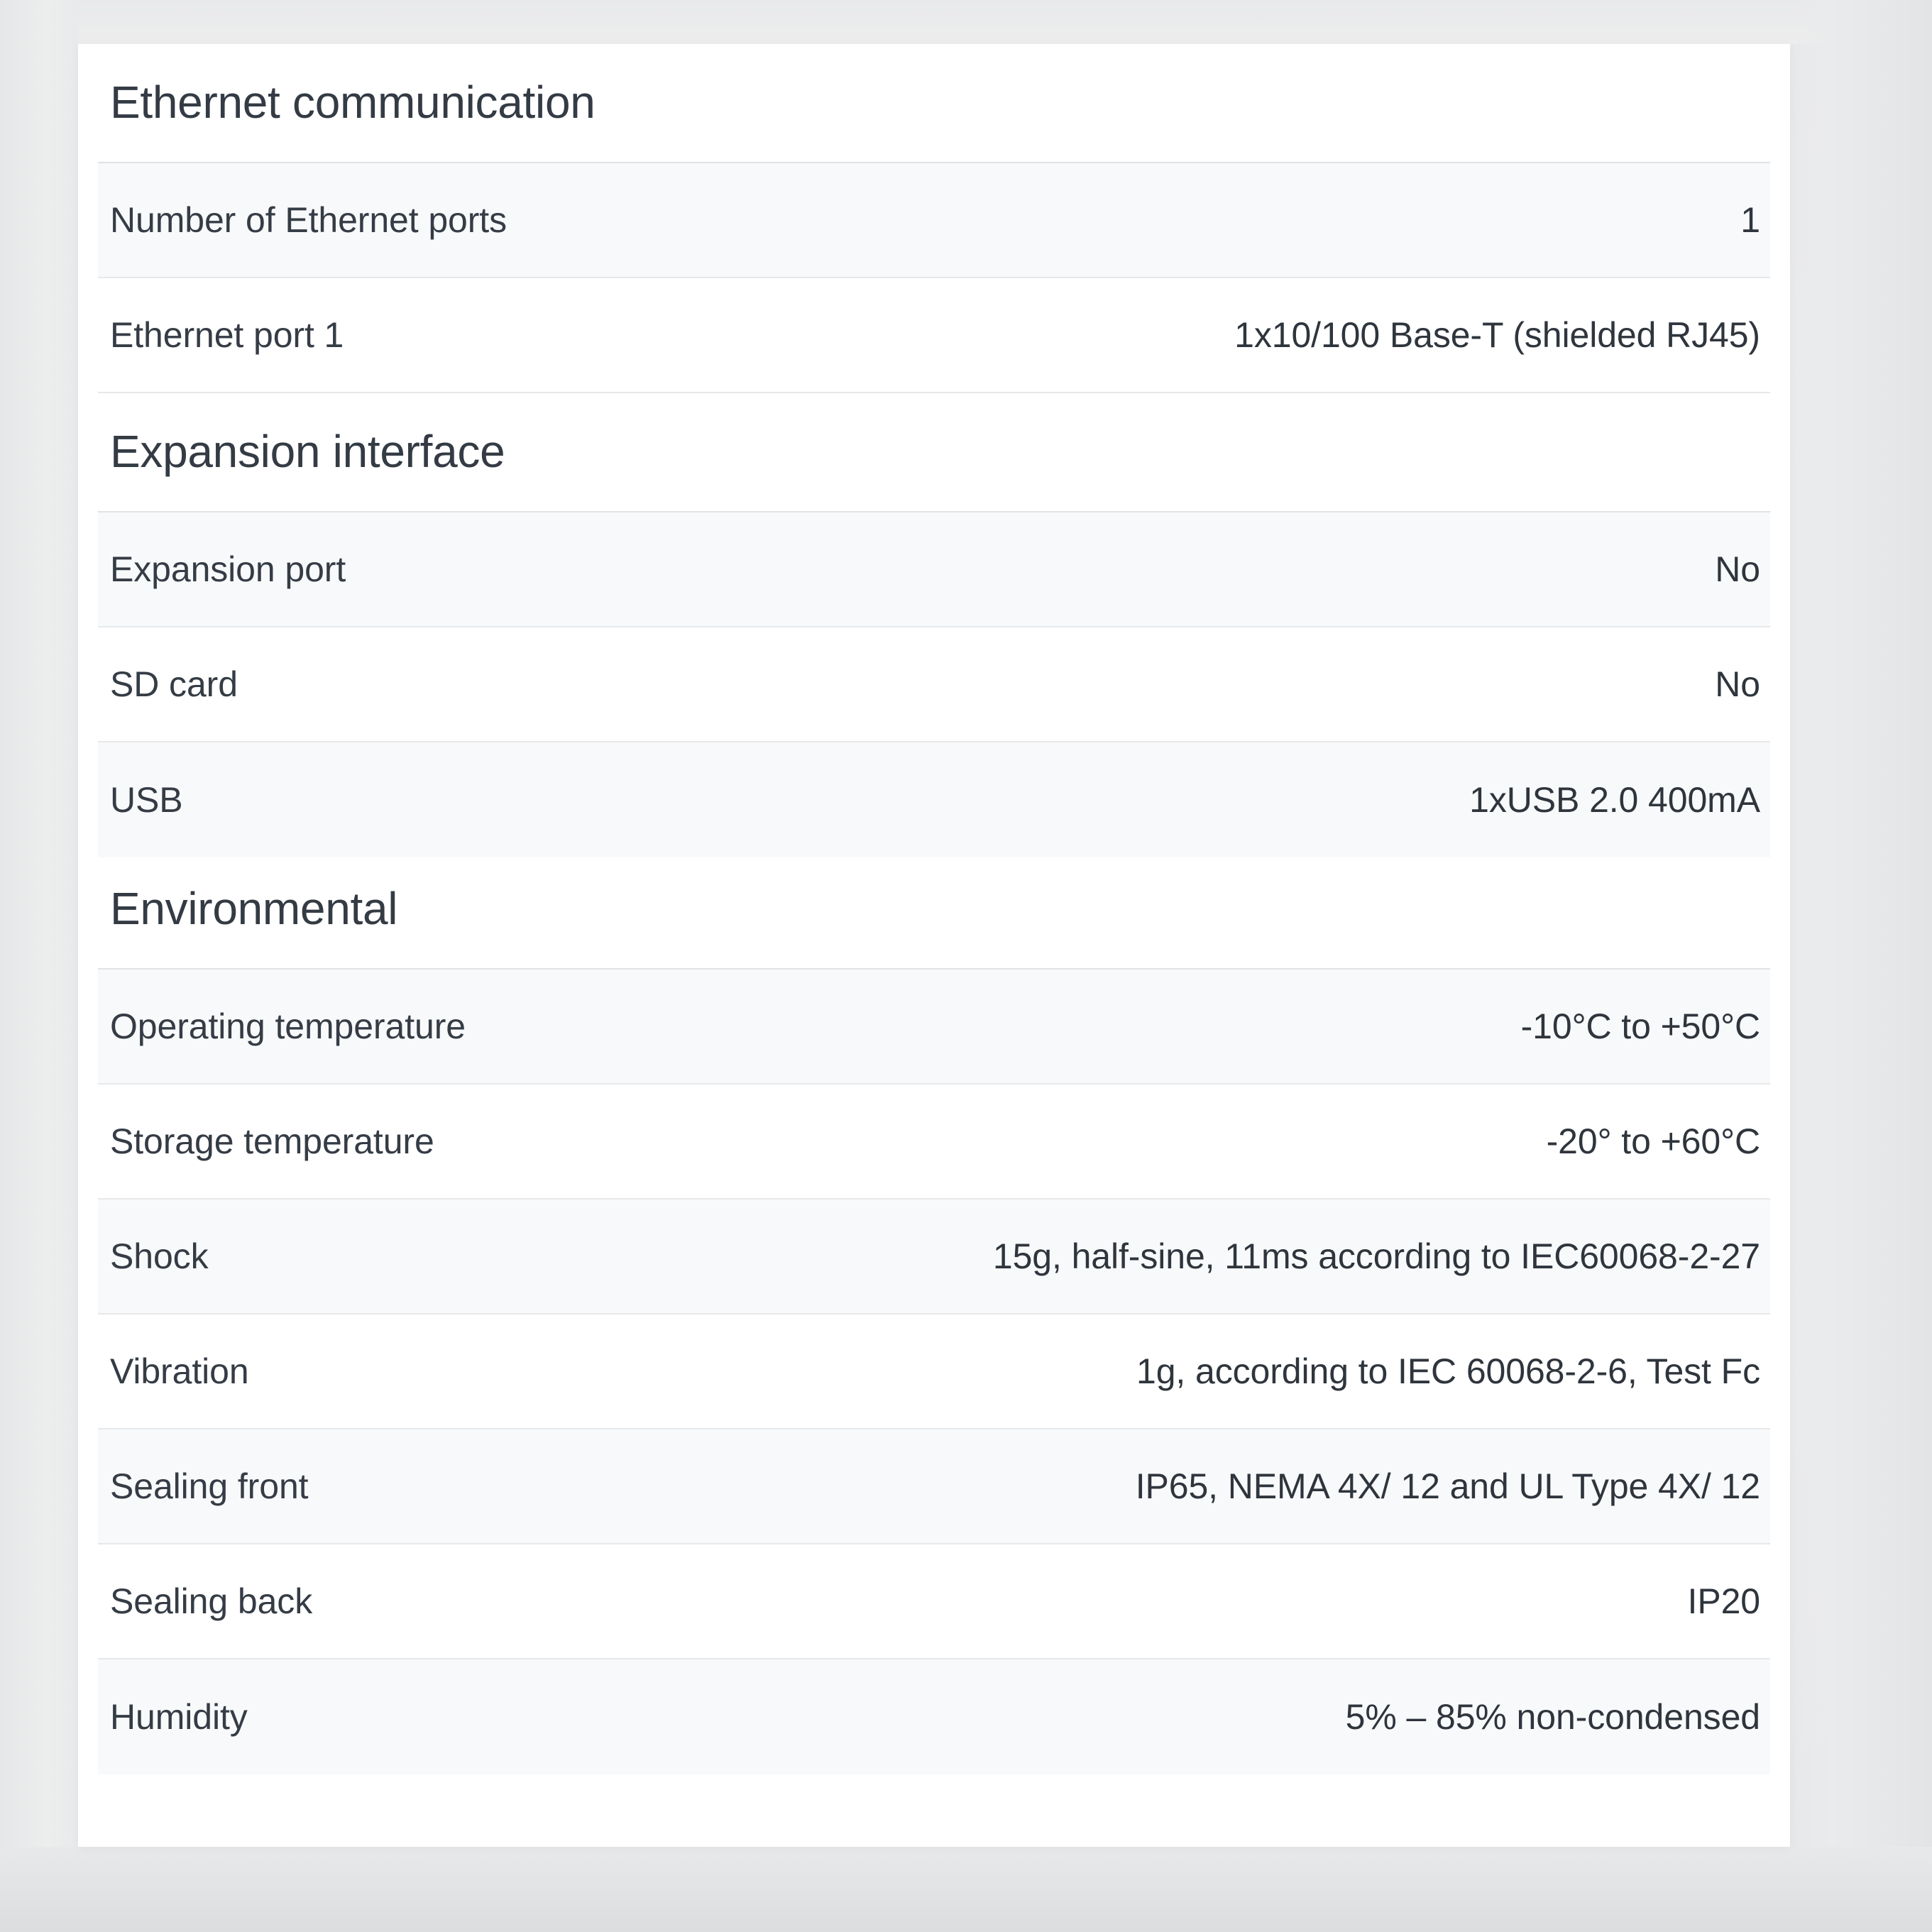 The height and width of the screenshot is (1932, 1932). Describe the element at coordinates (934, 799) in the screenshot. I see `table-row: USB 1xUSB 2.0 400mA` at that location.